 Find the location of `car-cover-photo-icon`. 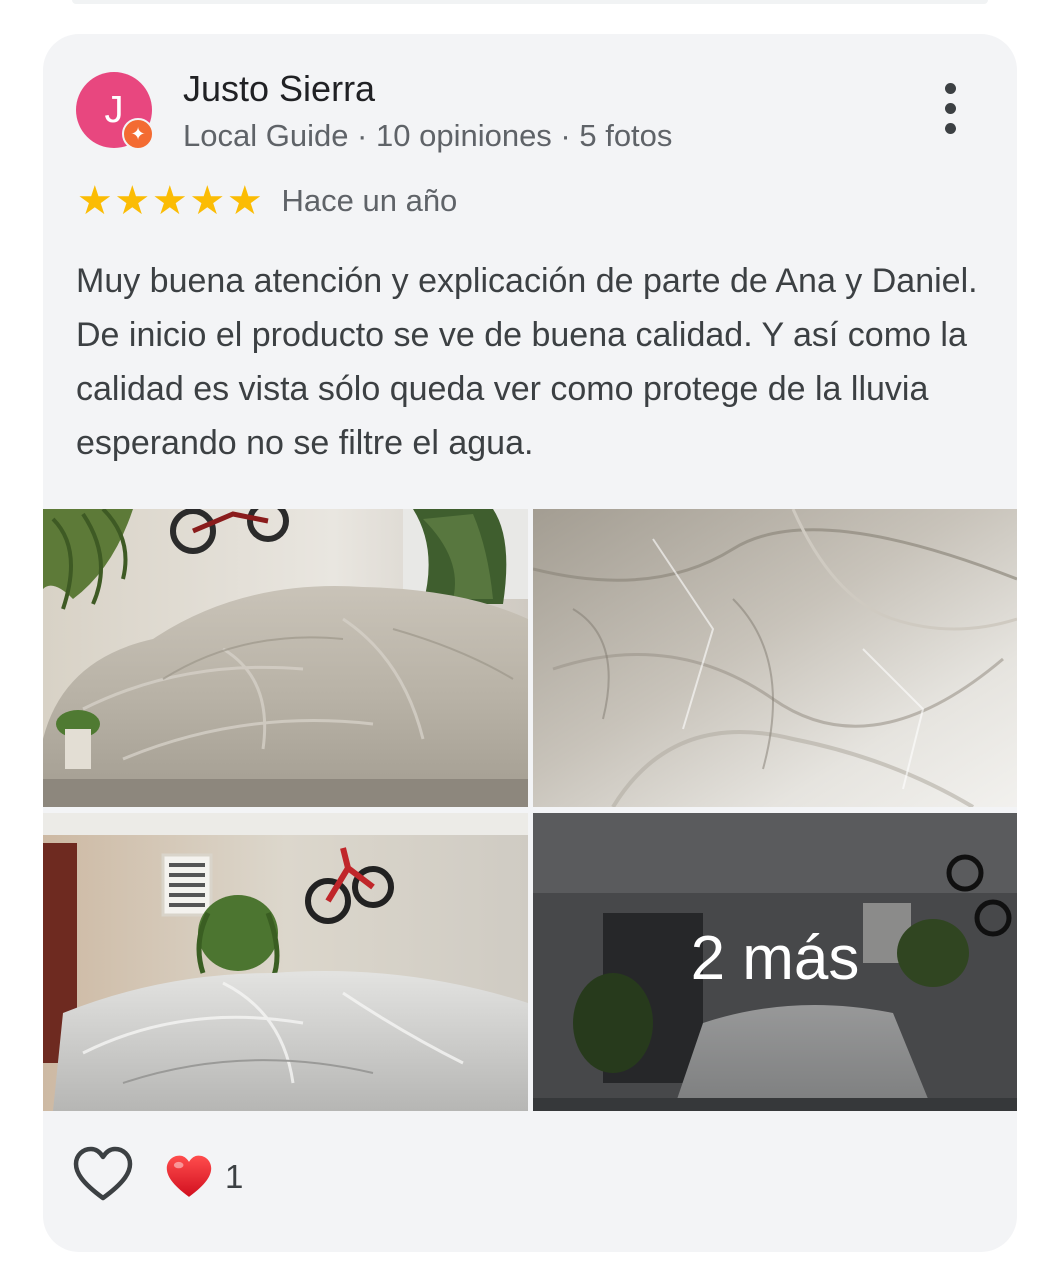

car-cover-photo-icon is located at coordinates (285, 658).